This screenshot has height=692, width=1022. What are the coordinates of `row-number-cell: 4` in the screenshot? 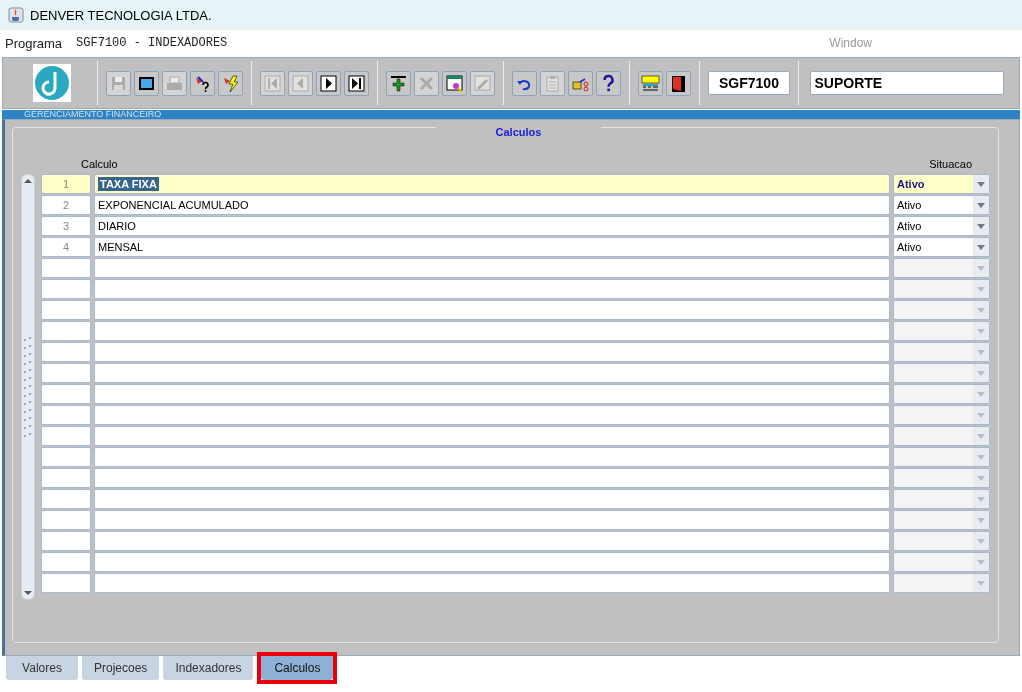 It's located at (66, 247).